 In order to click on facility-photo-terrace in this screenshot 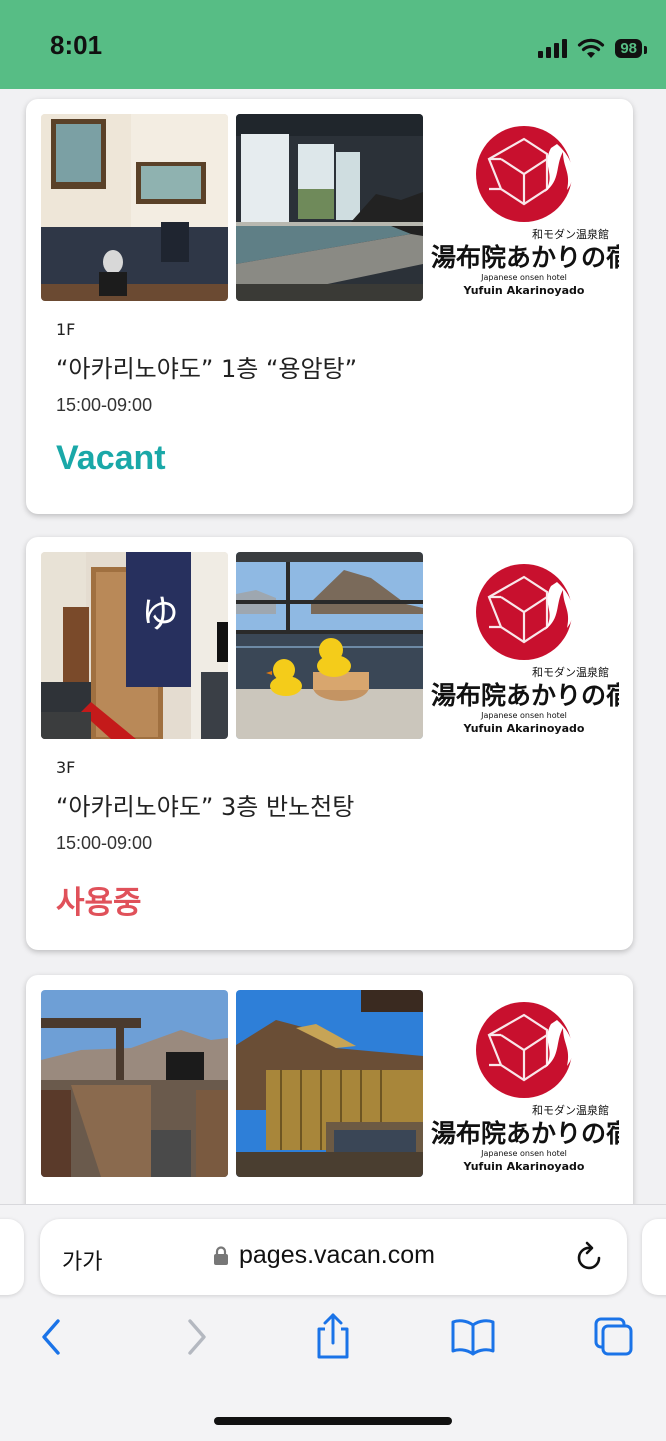, I will do `click(134, 1083)`.